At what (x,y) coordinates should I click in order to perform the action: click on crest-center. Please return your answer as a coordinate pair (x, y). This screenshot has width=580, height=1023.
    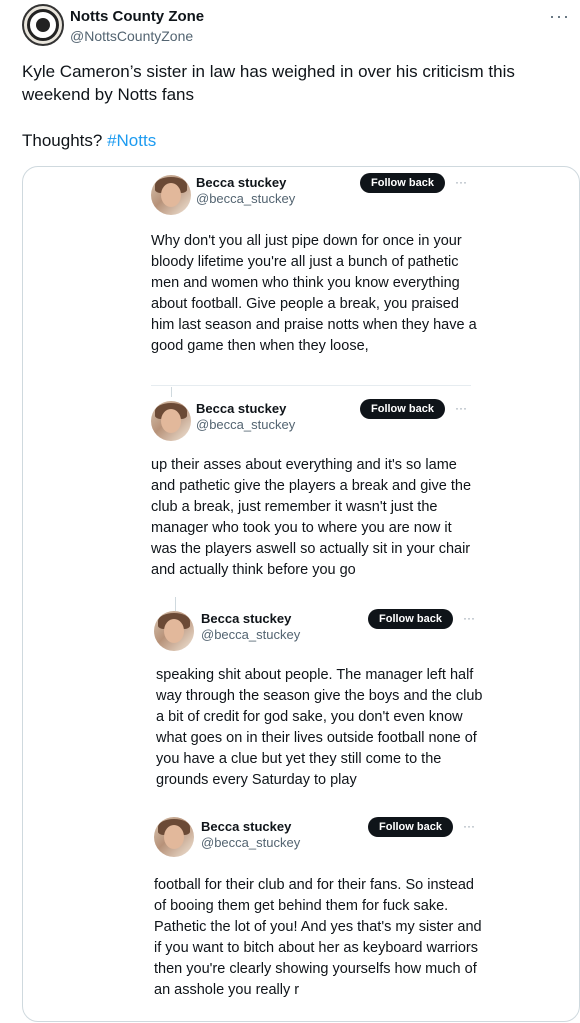
    Looking at the image, I should click on (43, 25).